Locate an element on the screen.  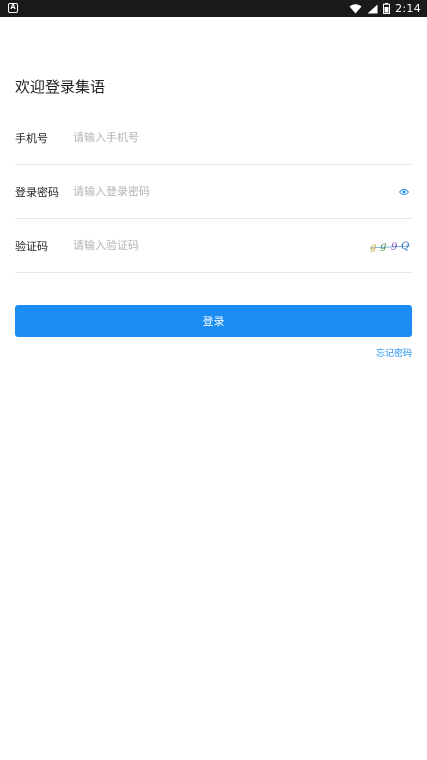
status-icons: 2:14 is located at coordinates (385, 8).